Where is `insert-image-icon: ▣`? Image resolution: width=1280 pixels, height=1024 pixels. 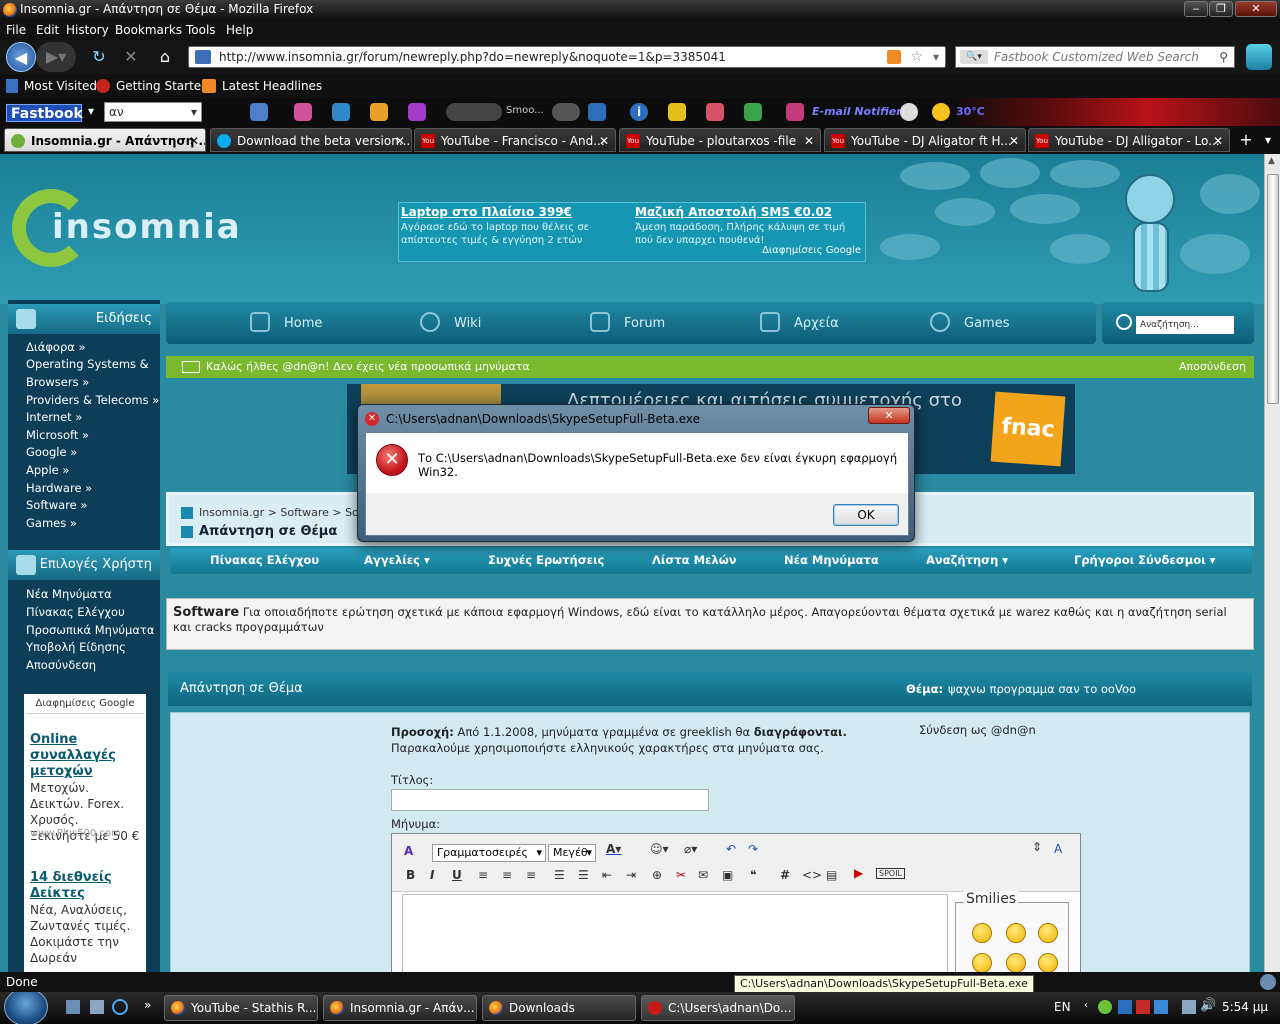 insert-image-icon: ▣ is located at coordinates (727, 875).